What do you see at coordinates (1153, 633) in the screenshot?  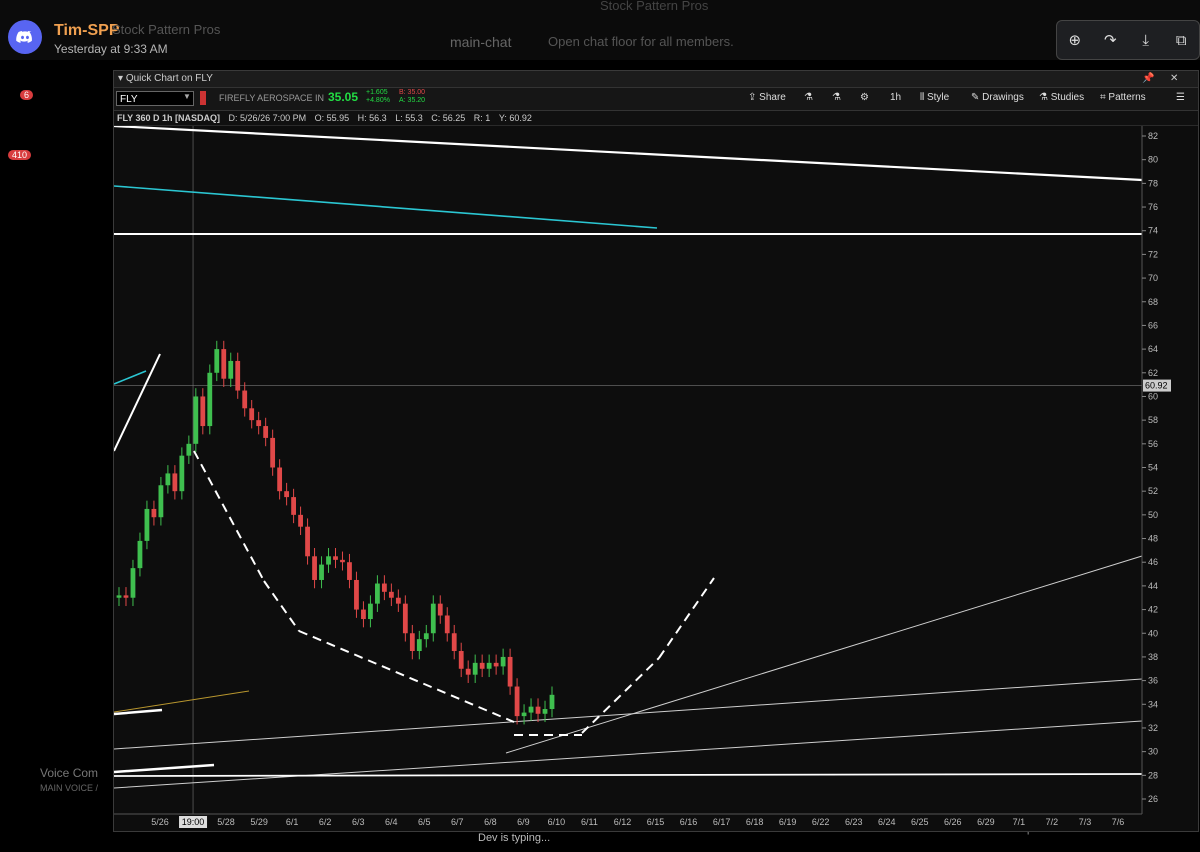 I see `y-tick-label: 40` at bounding box center [1153, 633].